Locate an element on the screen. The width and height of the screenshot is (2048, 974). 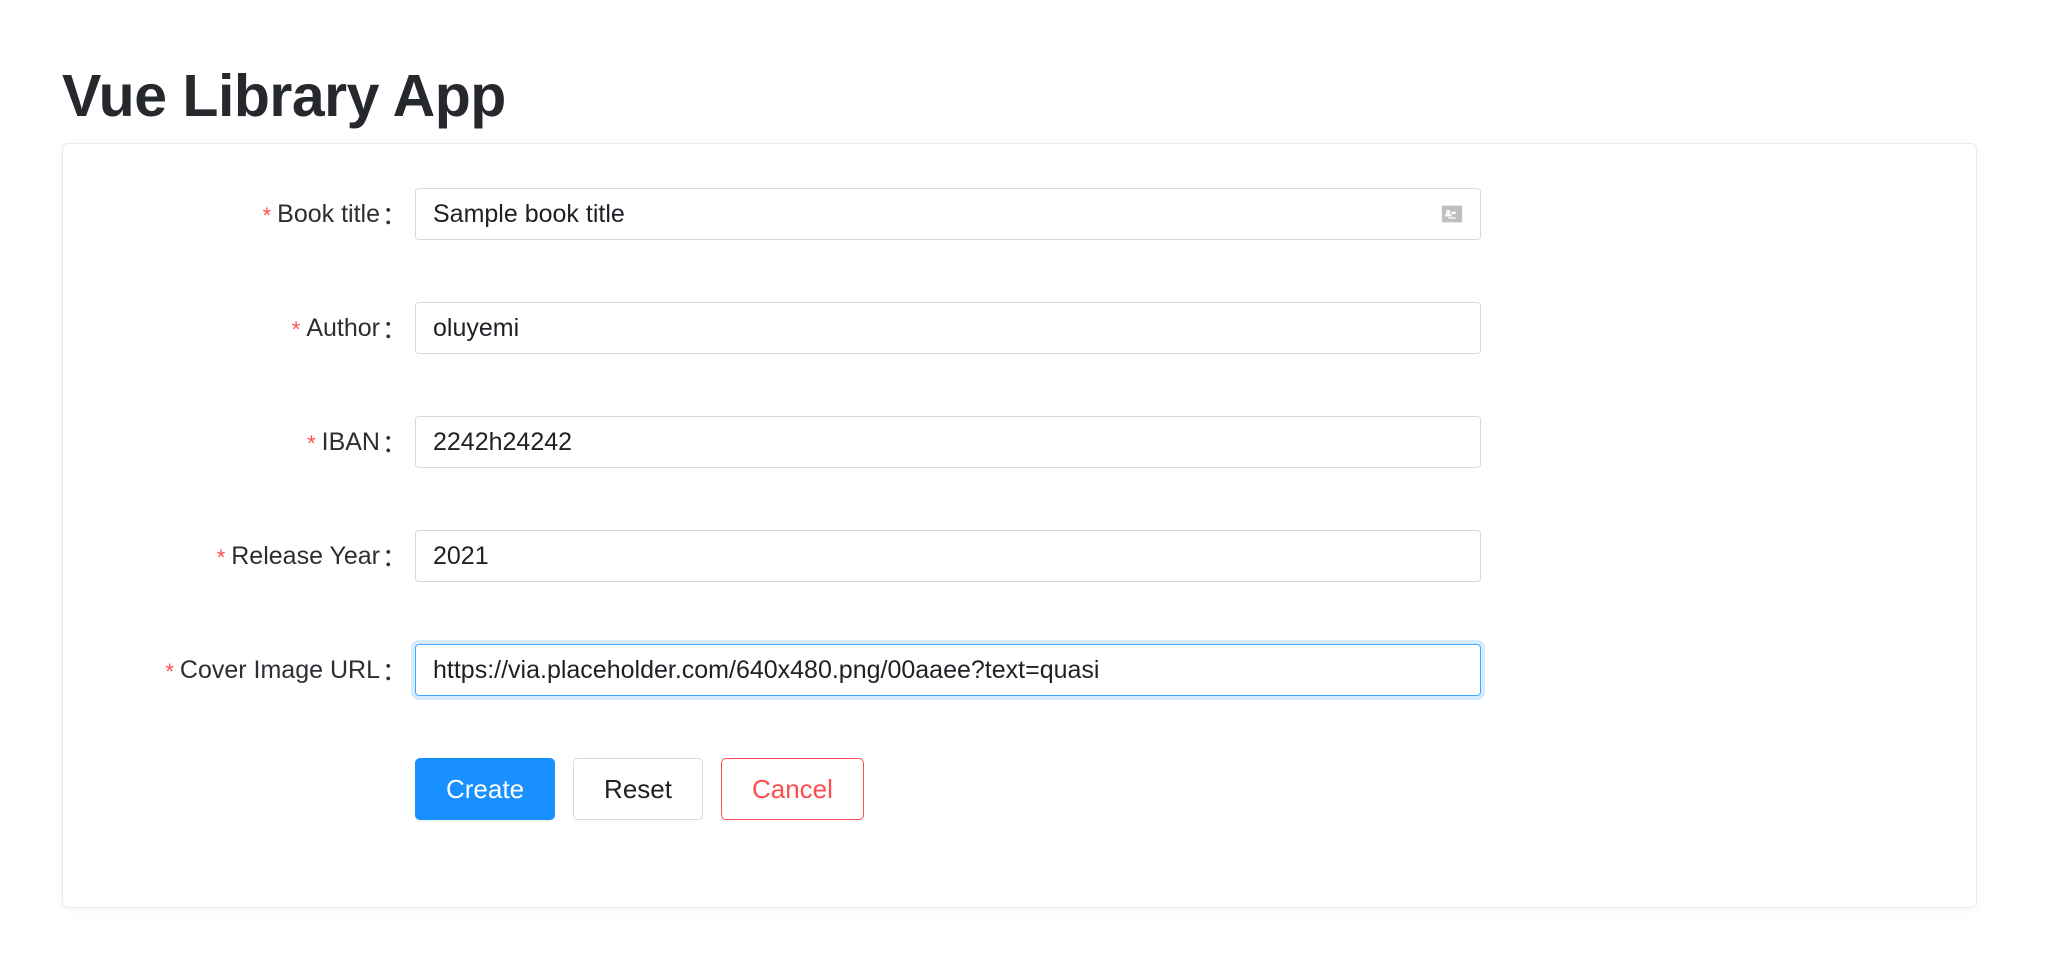
field-label-text: IBAN is located at coordinates (350, 441).